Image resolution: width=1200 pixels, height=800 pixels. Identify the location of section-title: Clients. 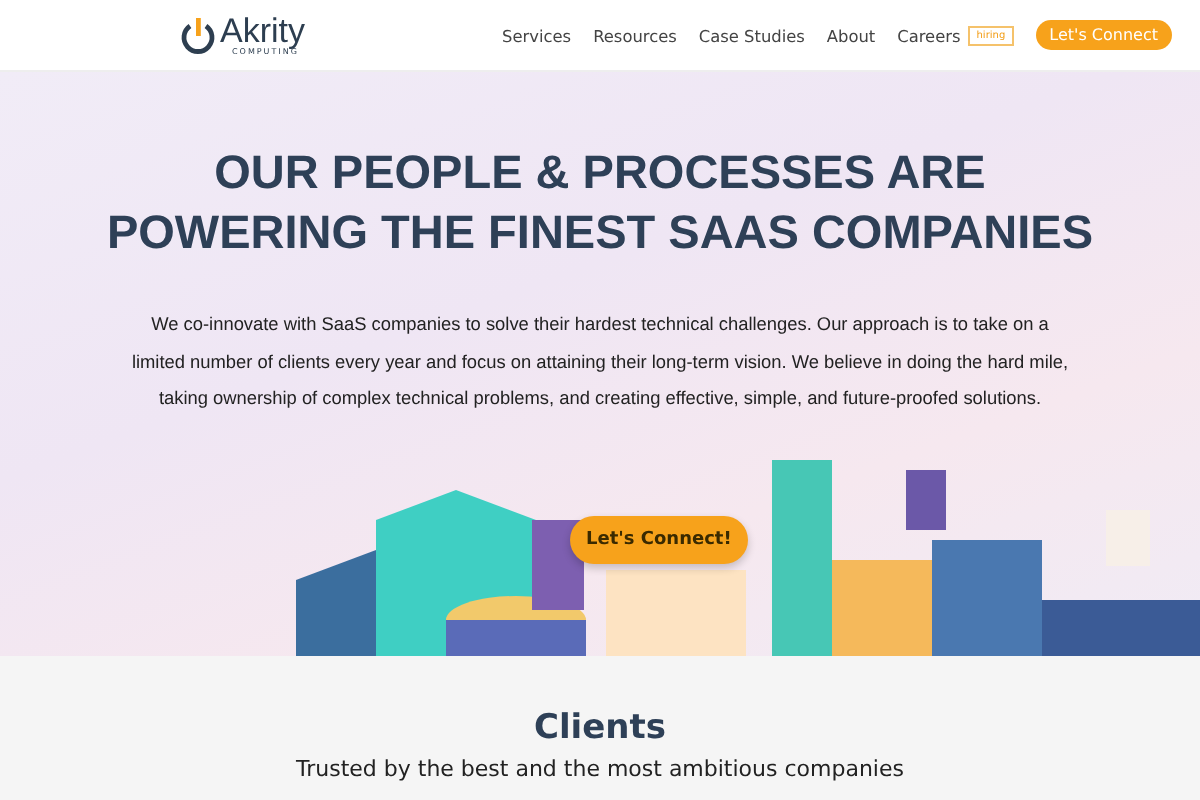
(599, 728).